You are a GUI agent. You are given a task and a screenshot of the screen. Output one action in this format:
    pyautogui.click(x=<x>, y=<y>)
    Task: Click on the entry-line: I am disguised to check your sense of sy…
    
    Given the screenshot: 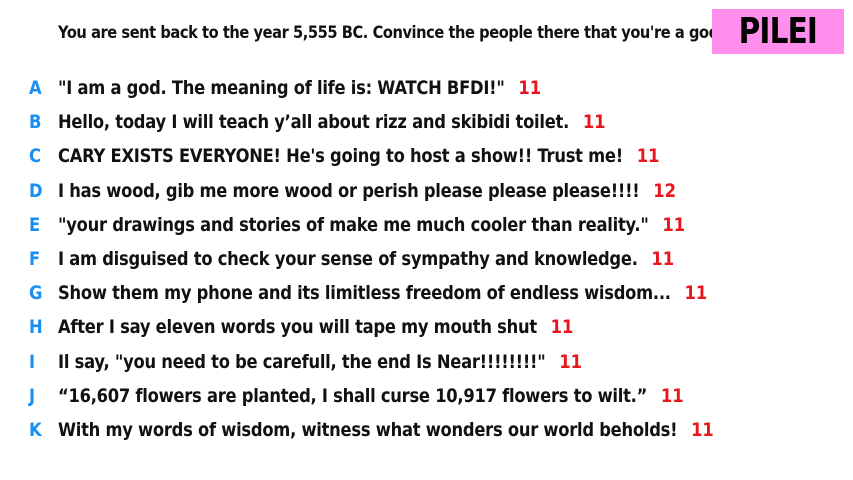 What is the action you would take?
    pyautogui.click(x=366, y=259)
    